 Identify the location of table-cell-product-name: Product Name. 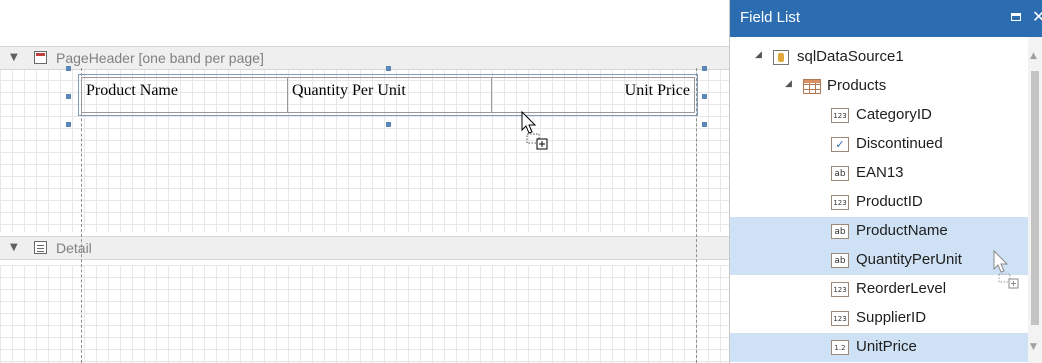
(185, 95).